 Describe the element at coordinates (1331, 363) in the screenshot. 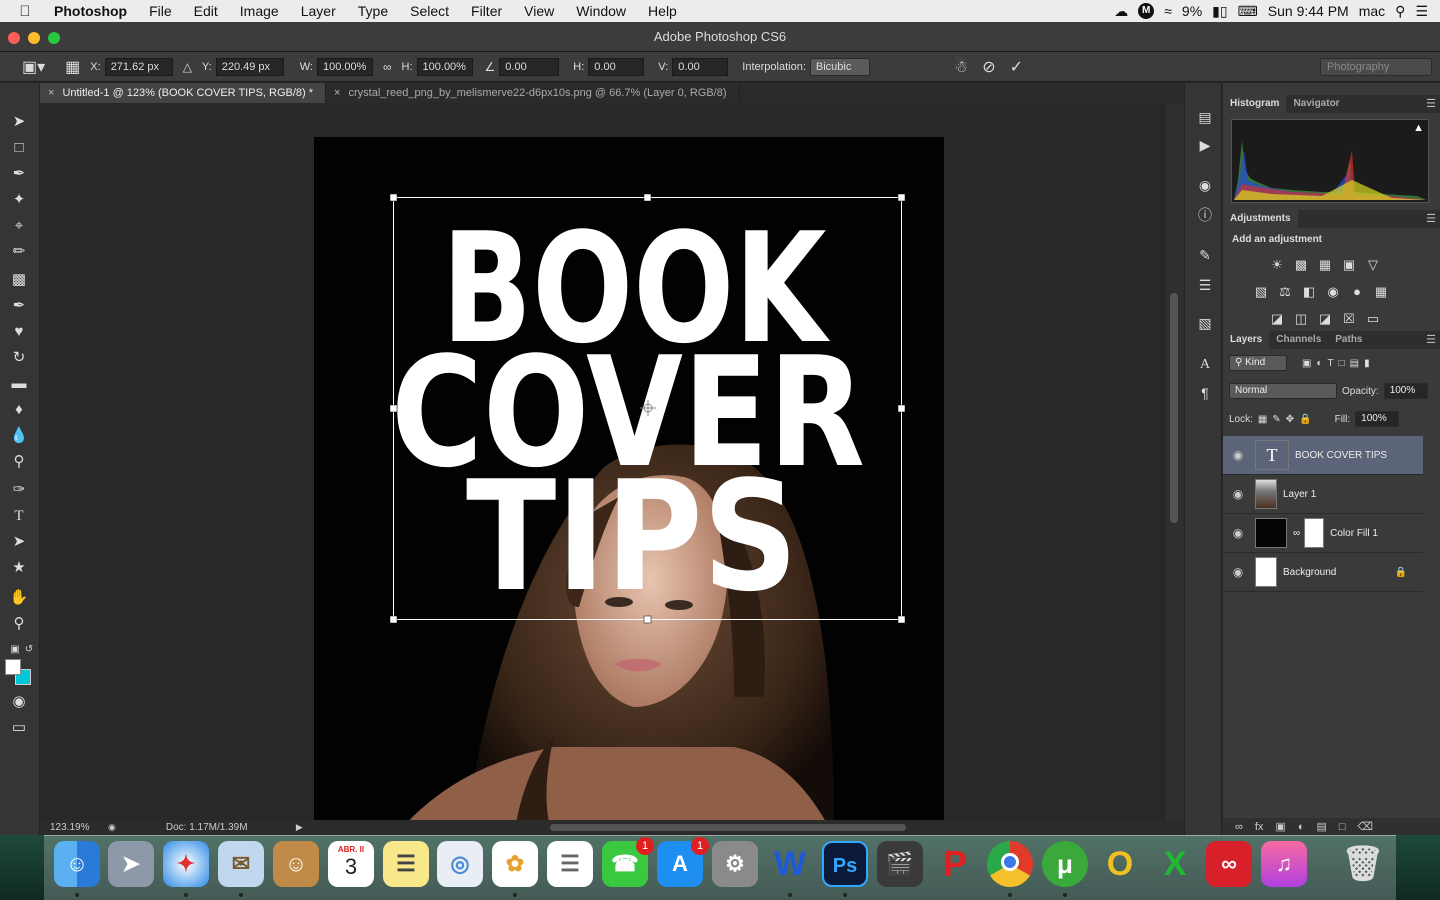

I see `filter-type-icon: T` at that location.